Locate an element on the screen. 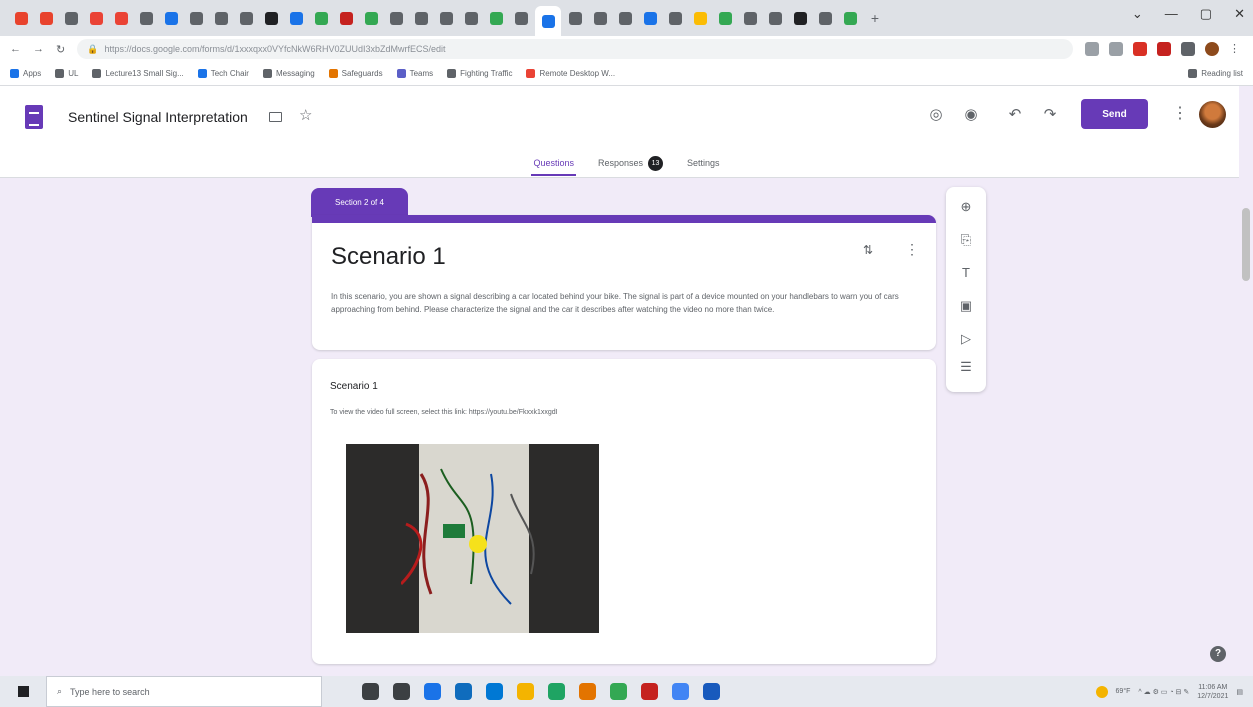  close-icon: ✕ is located at coordinates (1239, 14).